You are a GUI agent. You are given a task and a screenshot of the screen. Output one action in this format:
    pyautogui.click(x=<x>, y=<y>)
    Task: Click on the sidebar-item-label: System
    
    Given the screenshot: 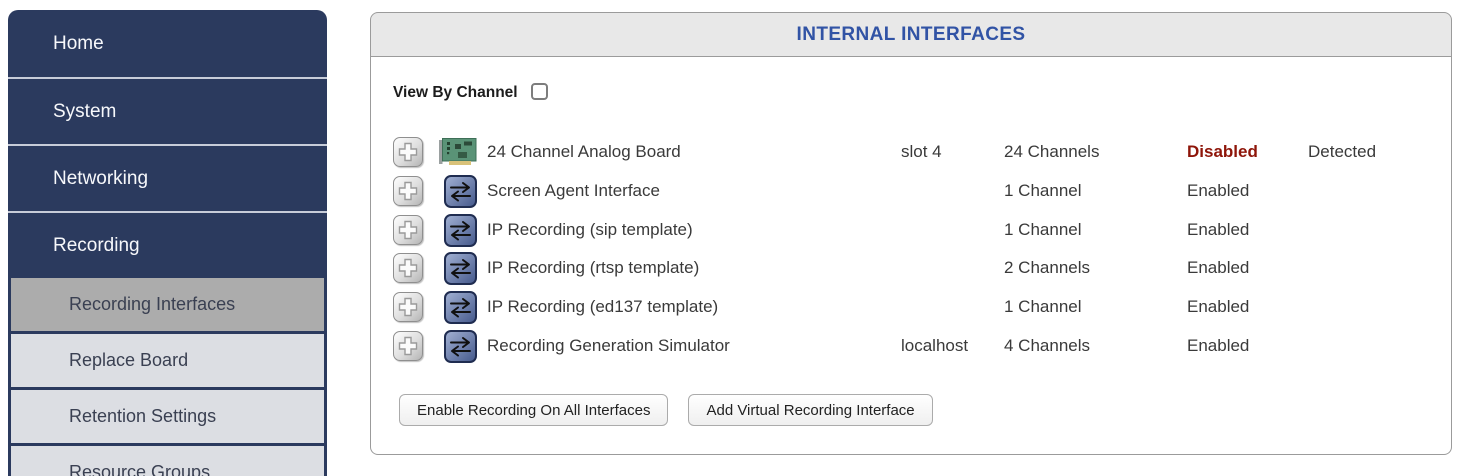 What is the action you would take?
    pyautogui.click(x=85, y=111)
    